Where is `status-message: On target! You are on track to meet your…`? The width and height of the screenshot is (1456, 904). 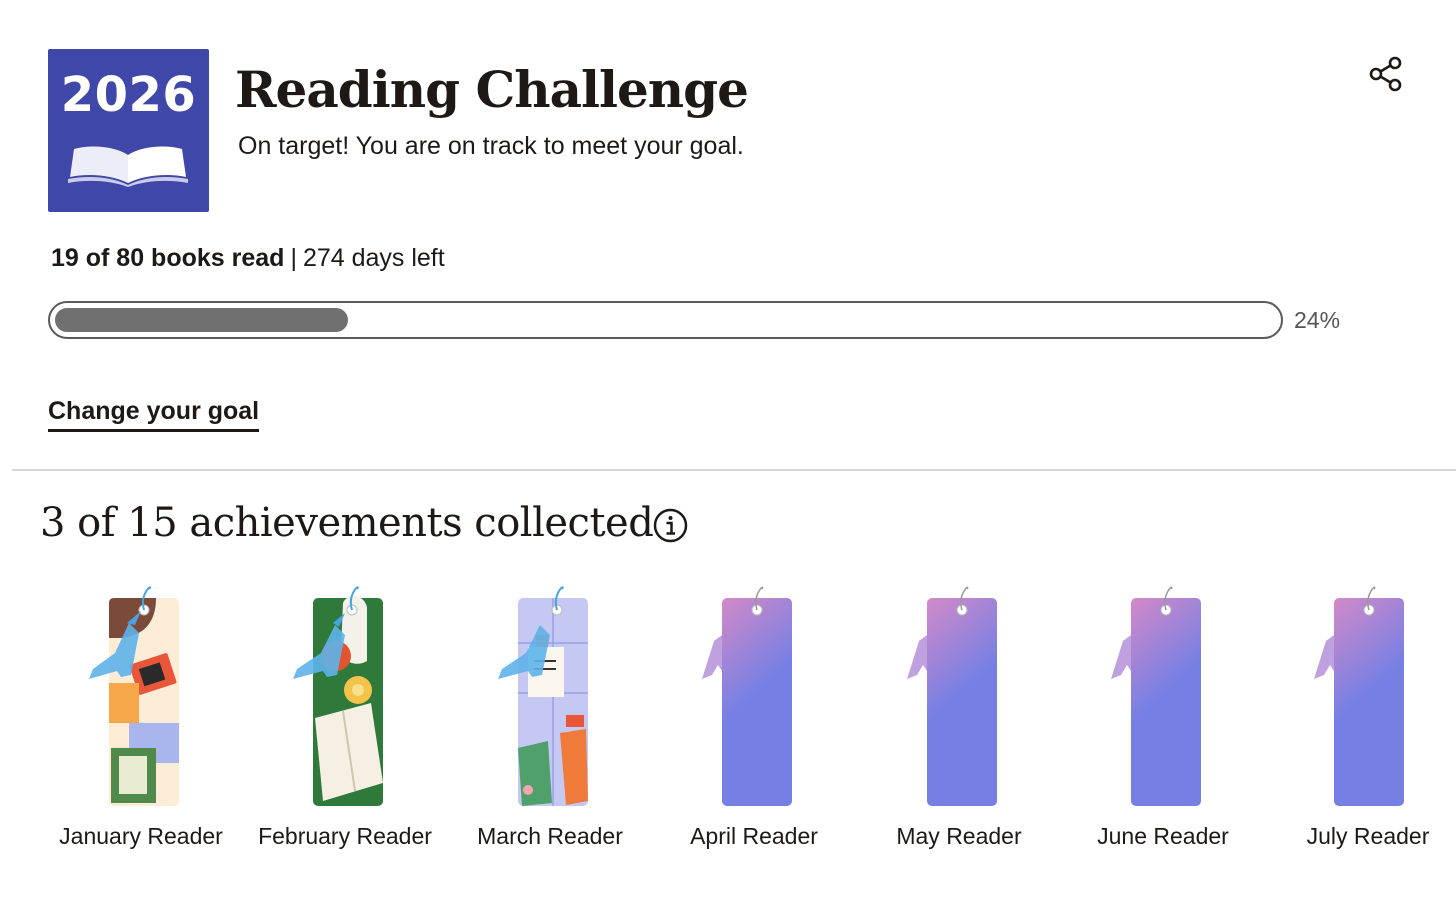
status-message: On target! You are on track to meet your… is located at coordinates (491, 146).